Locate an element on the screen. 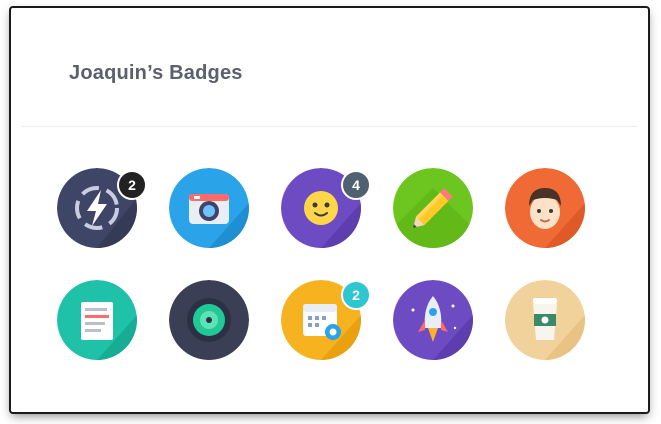 The height and width of the screenshot is (424, 661). badge-camera is located at coordinates (209, 208).